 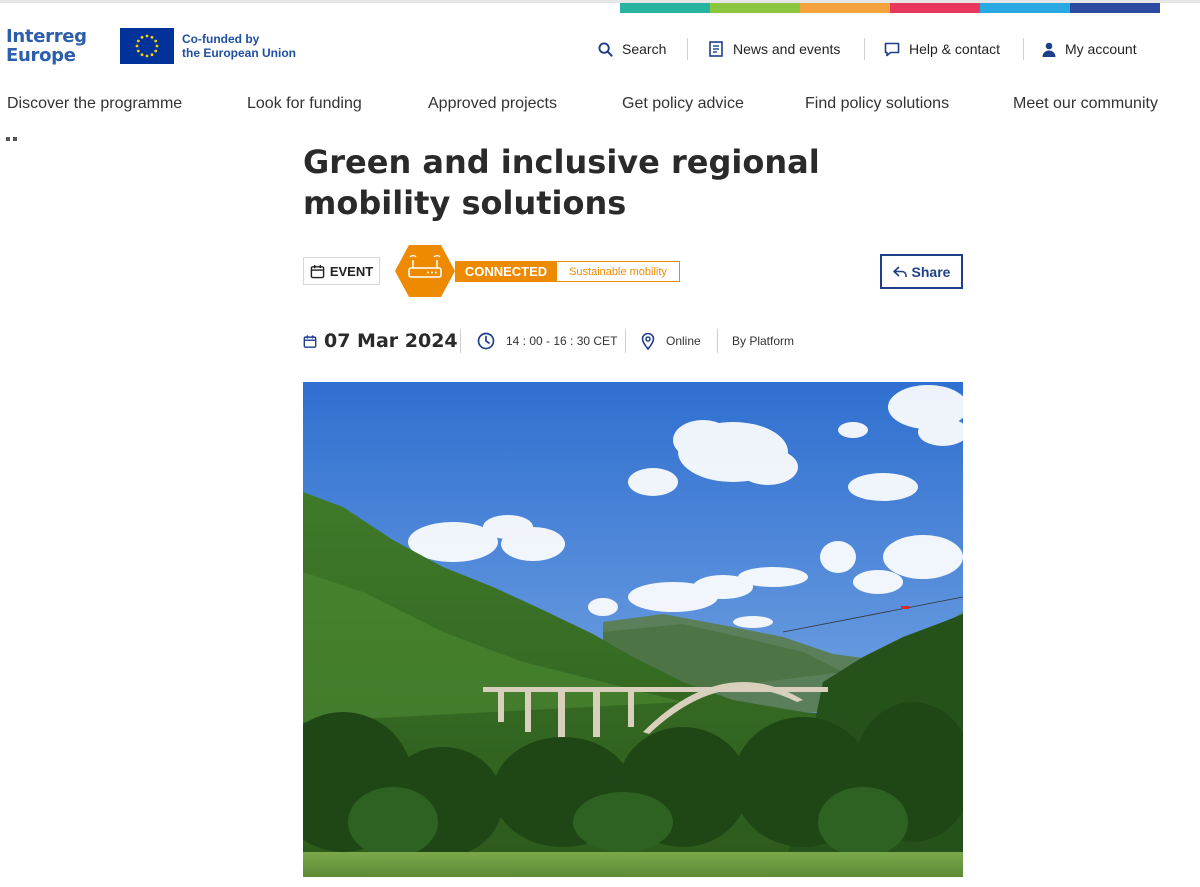 What do you see at coordinates (787, 49) in the screenshot?
I see `news-events-label: News and events` at bounding box center [787, 49].